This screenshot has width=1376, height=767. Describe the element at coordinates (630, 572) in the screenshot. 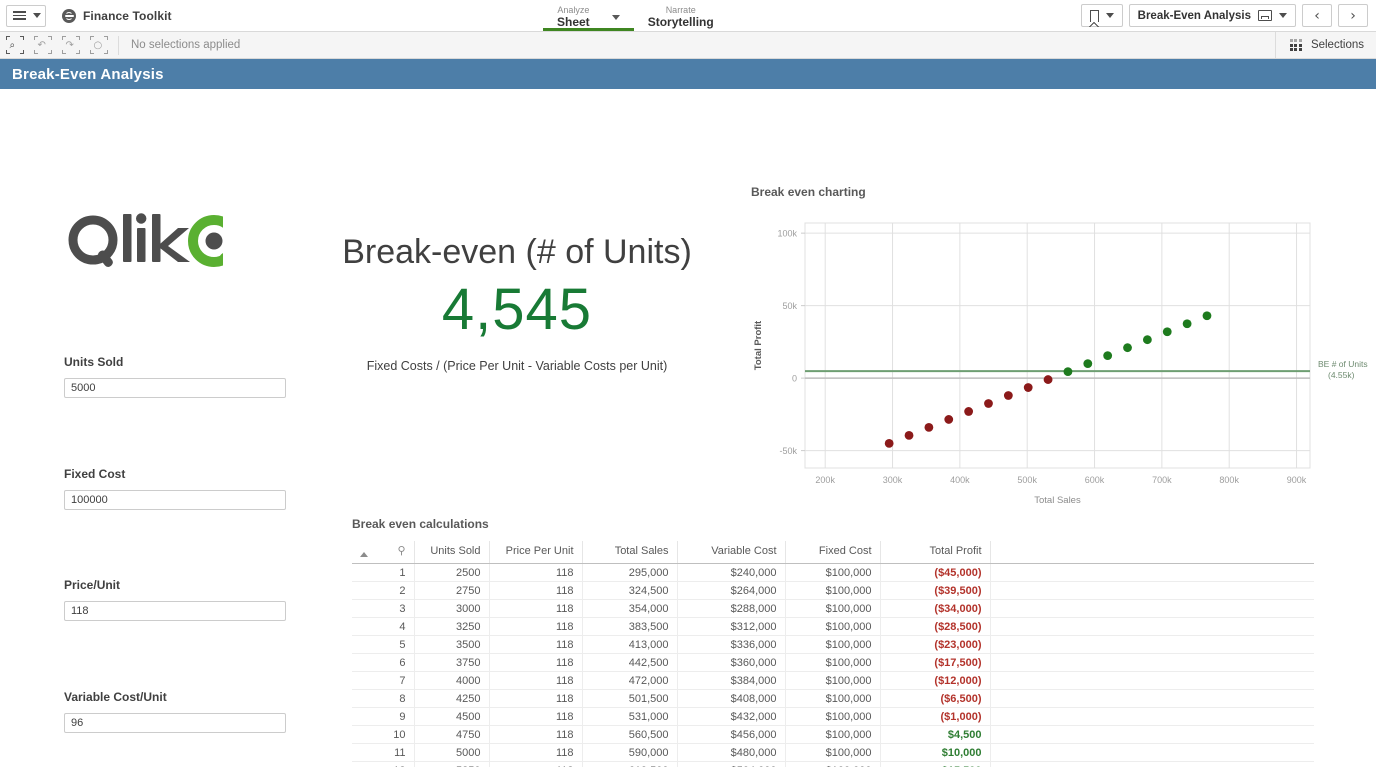

I see `cell-total-sales: 295,000` at that location.